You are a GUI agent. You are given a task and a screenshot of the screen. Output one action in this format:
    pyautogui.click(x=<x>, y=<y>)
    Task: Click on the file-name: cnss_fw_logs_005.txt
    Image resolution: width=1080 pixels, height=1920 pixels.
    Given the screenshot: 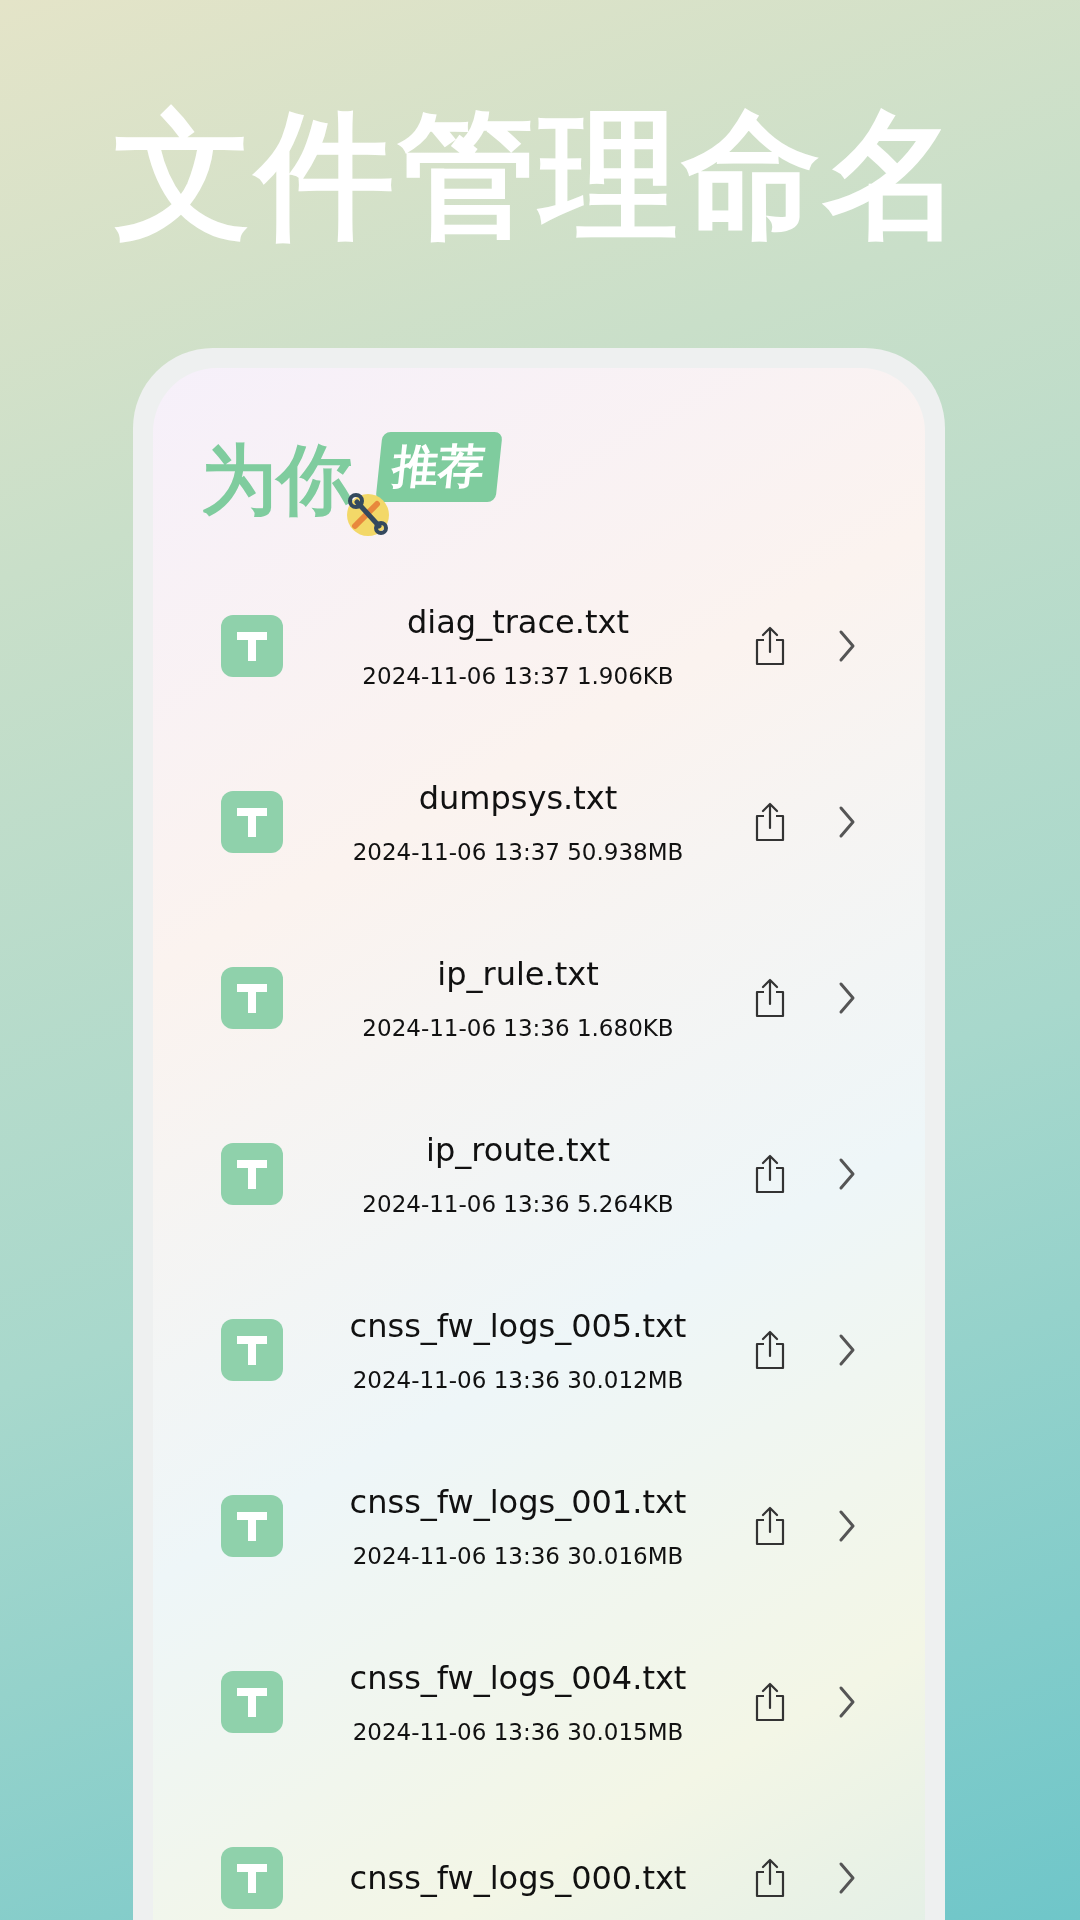 What is the action you would take?
    pyautogui.click(x=518, y=1325)
    